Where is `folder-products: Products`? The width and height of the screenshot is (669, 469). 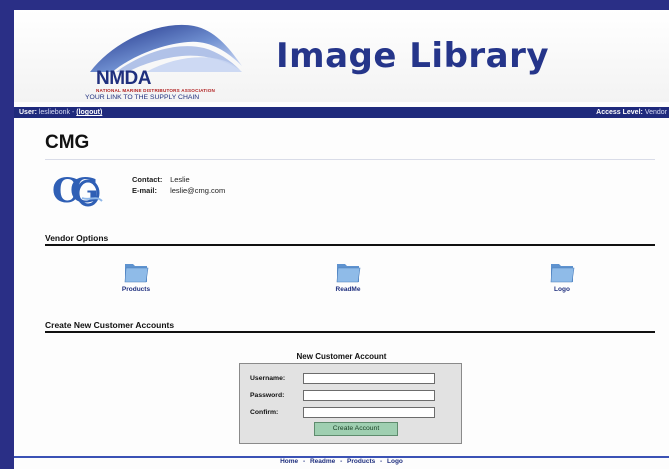
folder-products: Products is located at coordinates (136, 276).